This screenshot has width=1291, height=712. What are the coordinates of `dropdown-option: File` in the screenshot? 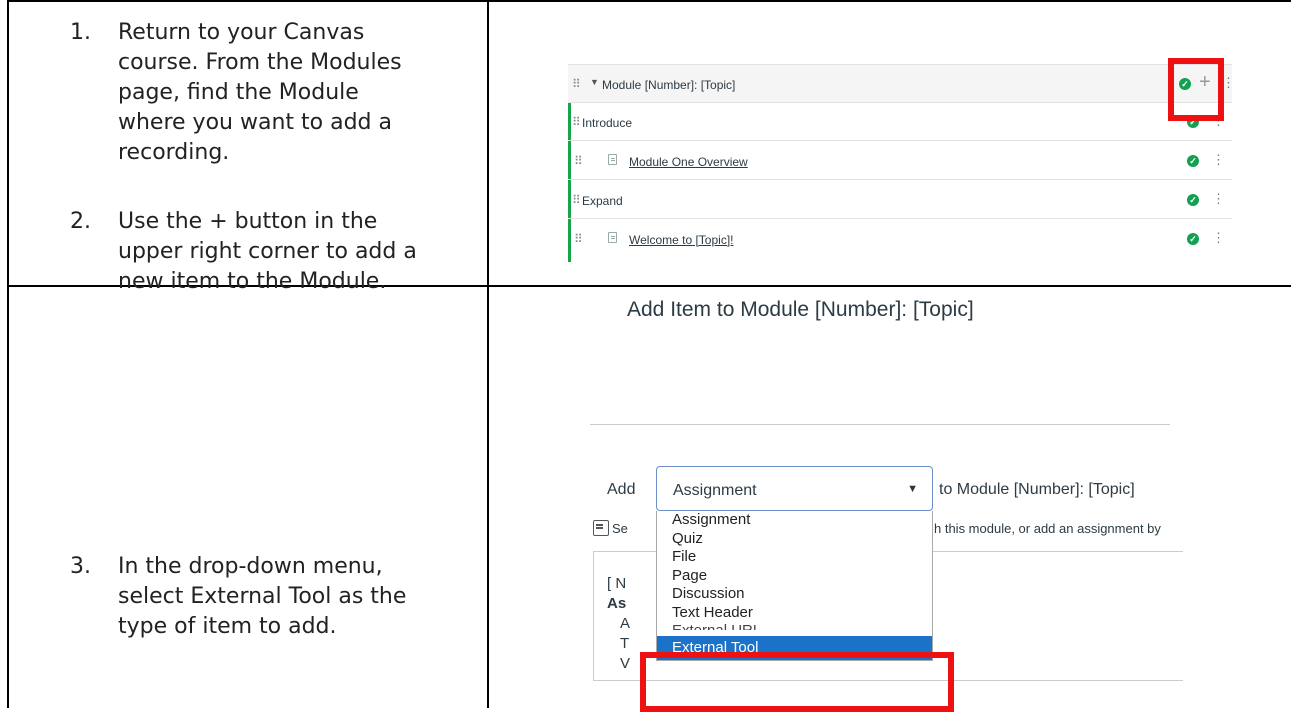 It's located at (794, 557).